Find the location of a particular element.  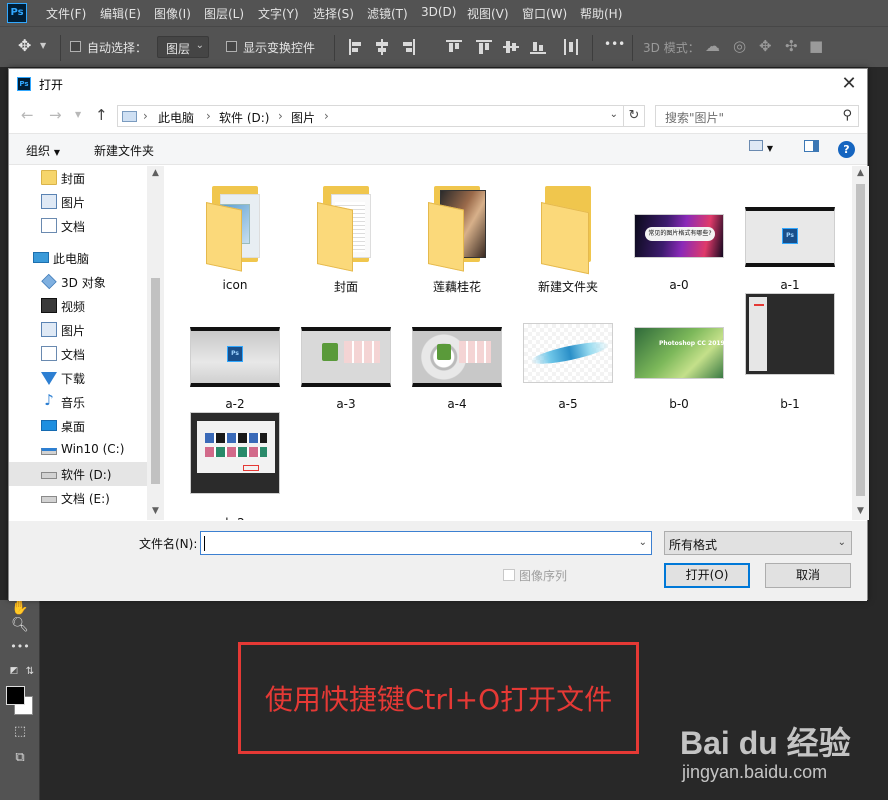

sidebar-scrollbar: ▲ ▼ is located at coordinates (155, 343).